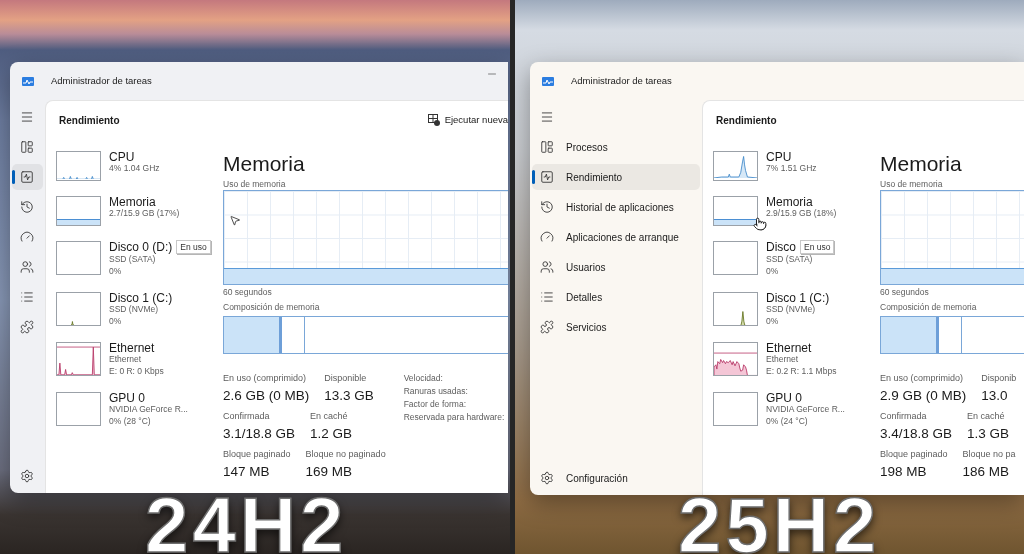 Image resolution: width=1024 pixels, height=554 pixels. What do you see at coordinates (266, 396) in the screenshot?
I see `stat-value: 2.6 GB (0 MB)` at bounding box center [266, 396].